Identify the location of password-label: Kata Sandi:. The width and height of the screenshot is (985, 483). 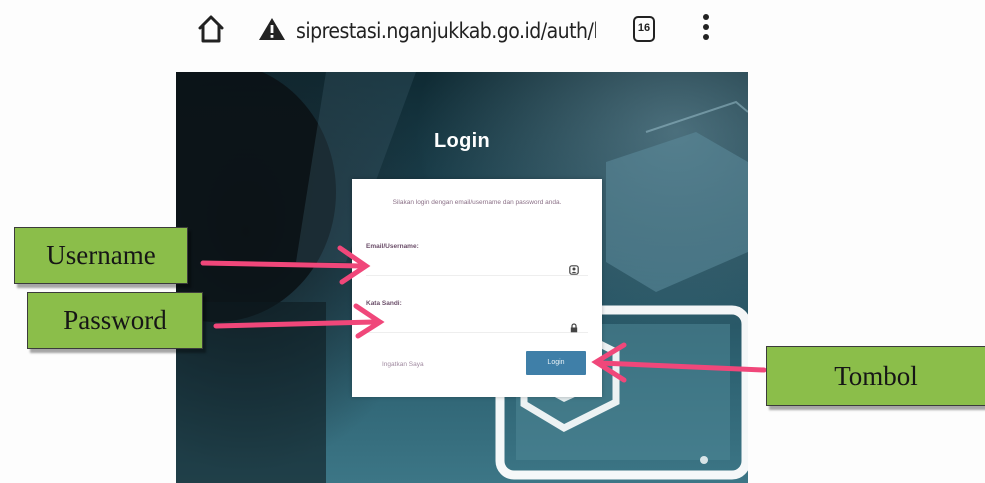
(384, 303).